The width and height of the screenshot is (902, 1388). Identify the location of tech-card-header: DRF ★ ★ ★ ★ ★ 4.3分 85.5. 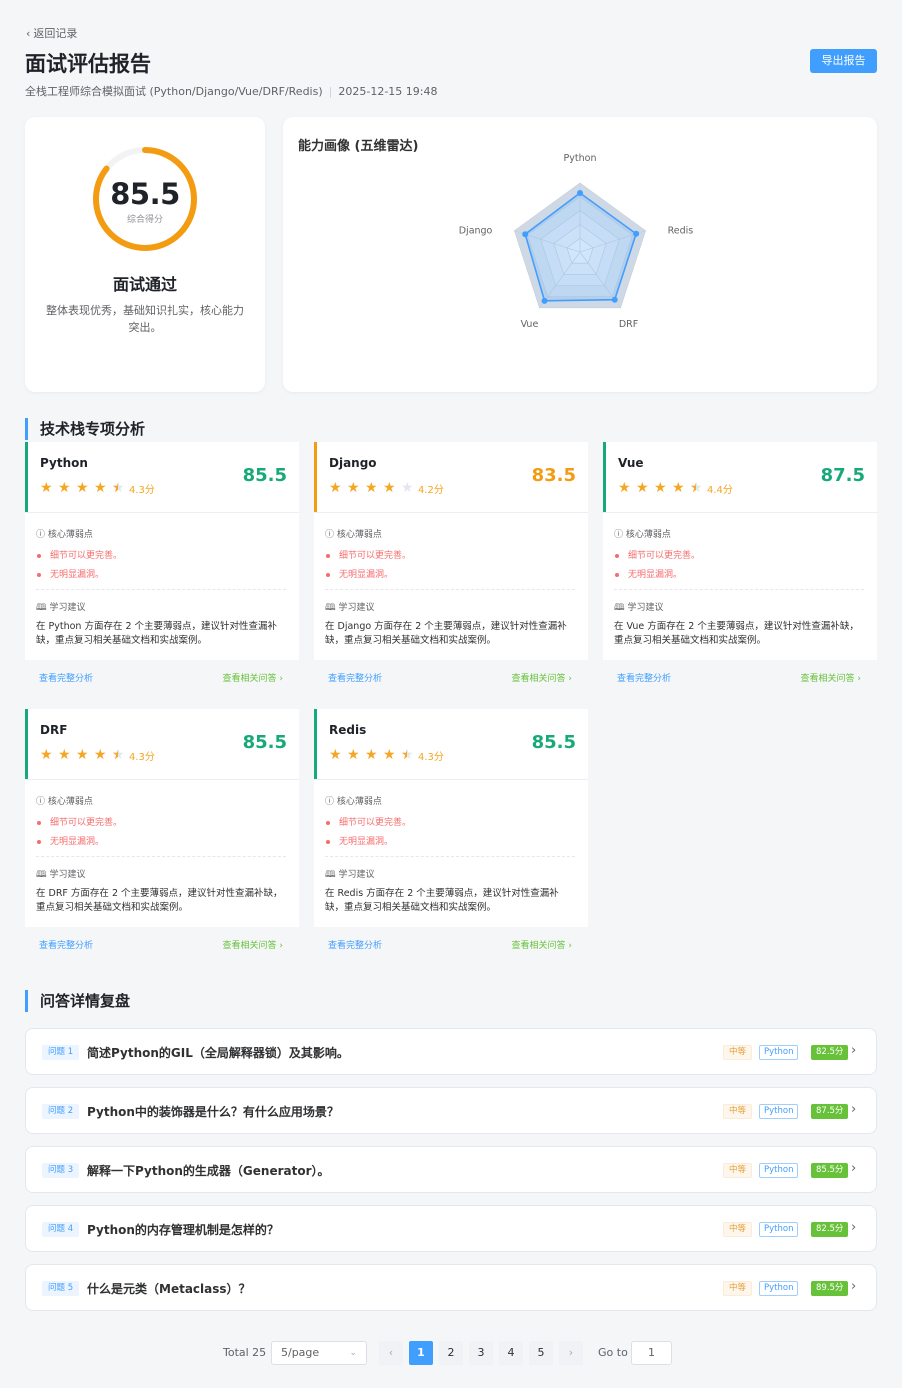
(162, 744).